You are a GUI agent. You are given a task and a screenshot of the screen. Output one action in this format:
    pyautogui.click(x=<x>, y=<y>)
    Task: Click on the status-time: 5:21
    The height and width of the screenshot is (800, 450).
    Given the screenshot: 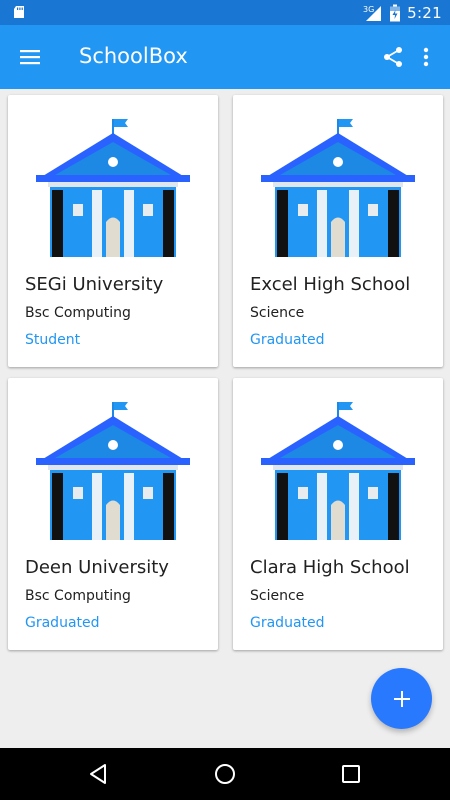 What is the action you would take?
    pyautogui.click(x=424, y=12)
    